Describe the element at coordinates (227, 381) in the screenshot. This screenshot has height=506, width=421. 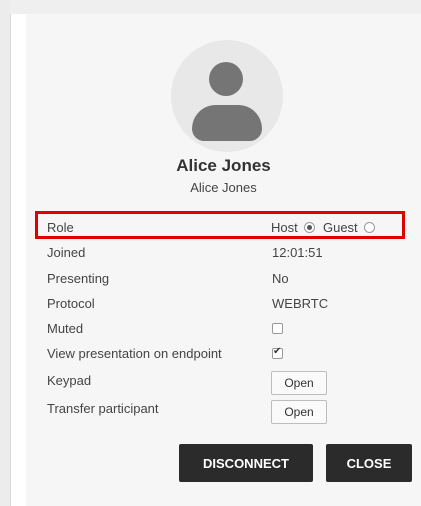
I see `keypad-row: Keypad` at that location.